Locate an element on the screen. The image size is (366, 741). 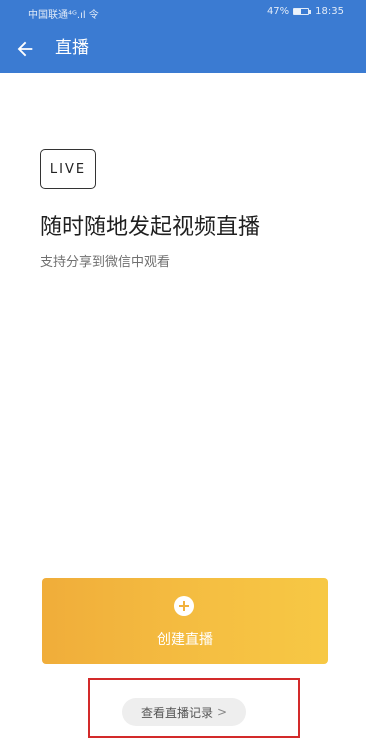
battery-cap-icon is located at coordinates (310, 11).